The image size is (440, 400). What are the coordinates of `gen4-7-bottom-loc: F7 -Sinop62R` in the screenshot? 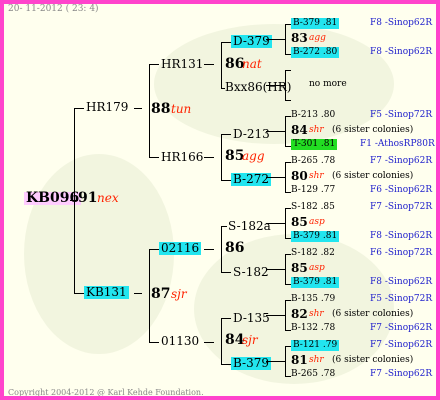 It's located at (401, 374).